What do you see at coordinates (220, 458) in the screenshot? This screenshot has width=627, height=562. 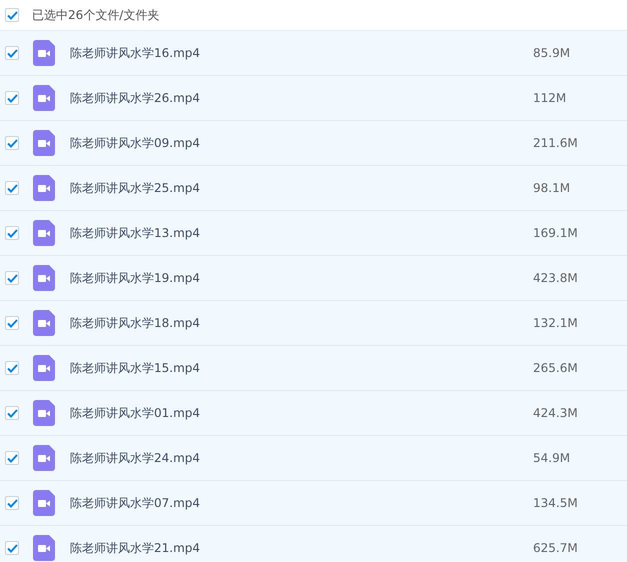 I see `file-name: 陈老师讲风水学24.mp4` at bounding box center [220, 458].